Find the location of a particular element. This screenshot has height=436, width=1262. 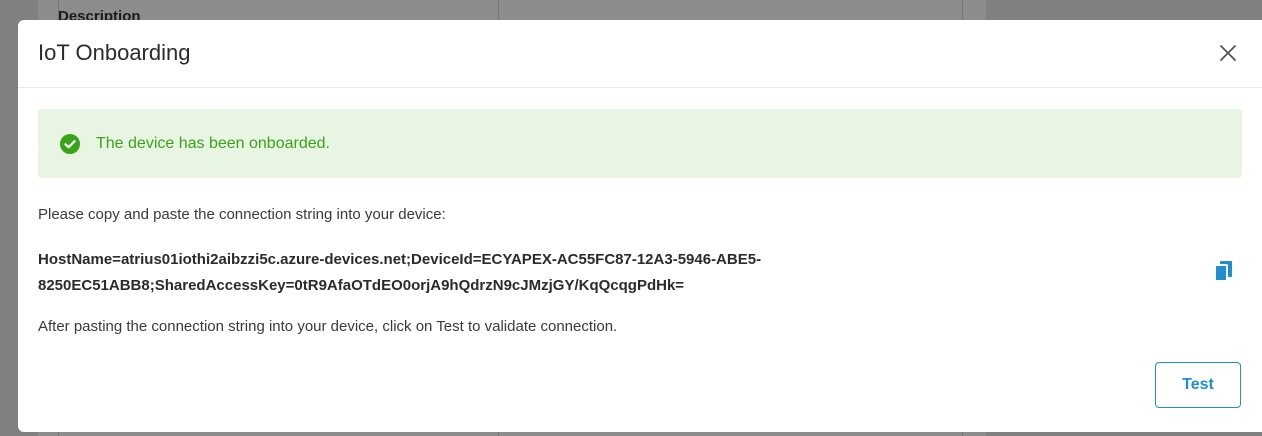

test-button: Test is located at coordinates (1198, 385).